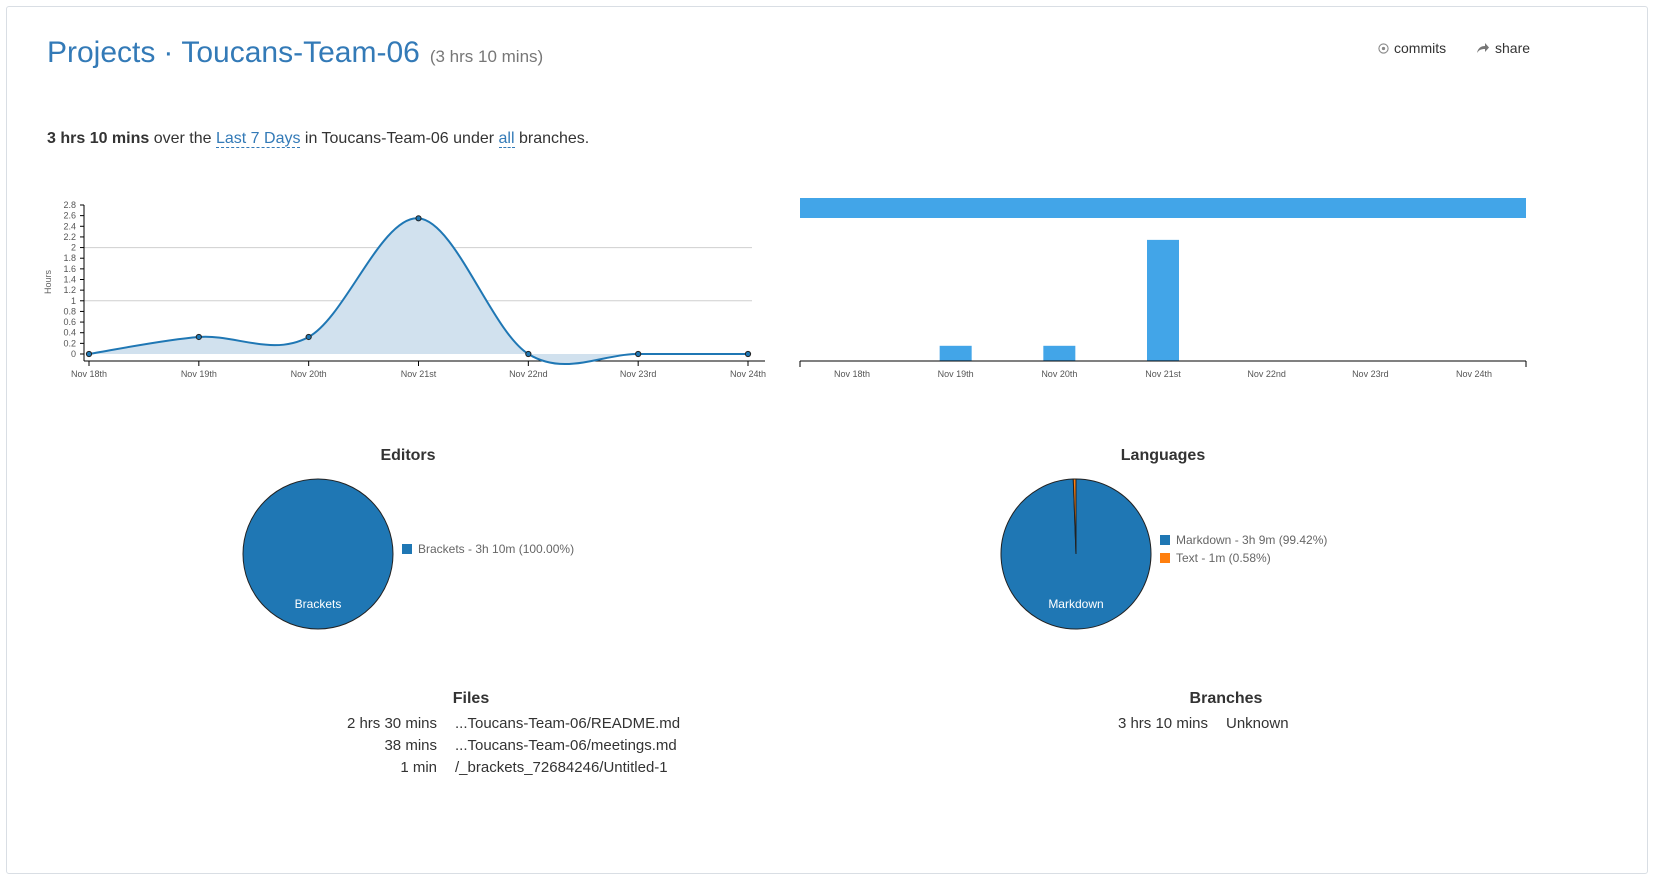  What do you see at coordinates (69, 237) in the screenshot?
I see `y-tick-label: 2.2` at bounding box center [69, 237].